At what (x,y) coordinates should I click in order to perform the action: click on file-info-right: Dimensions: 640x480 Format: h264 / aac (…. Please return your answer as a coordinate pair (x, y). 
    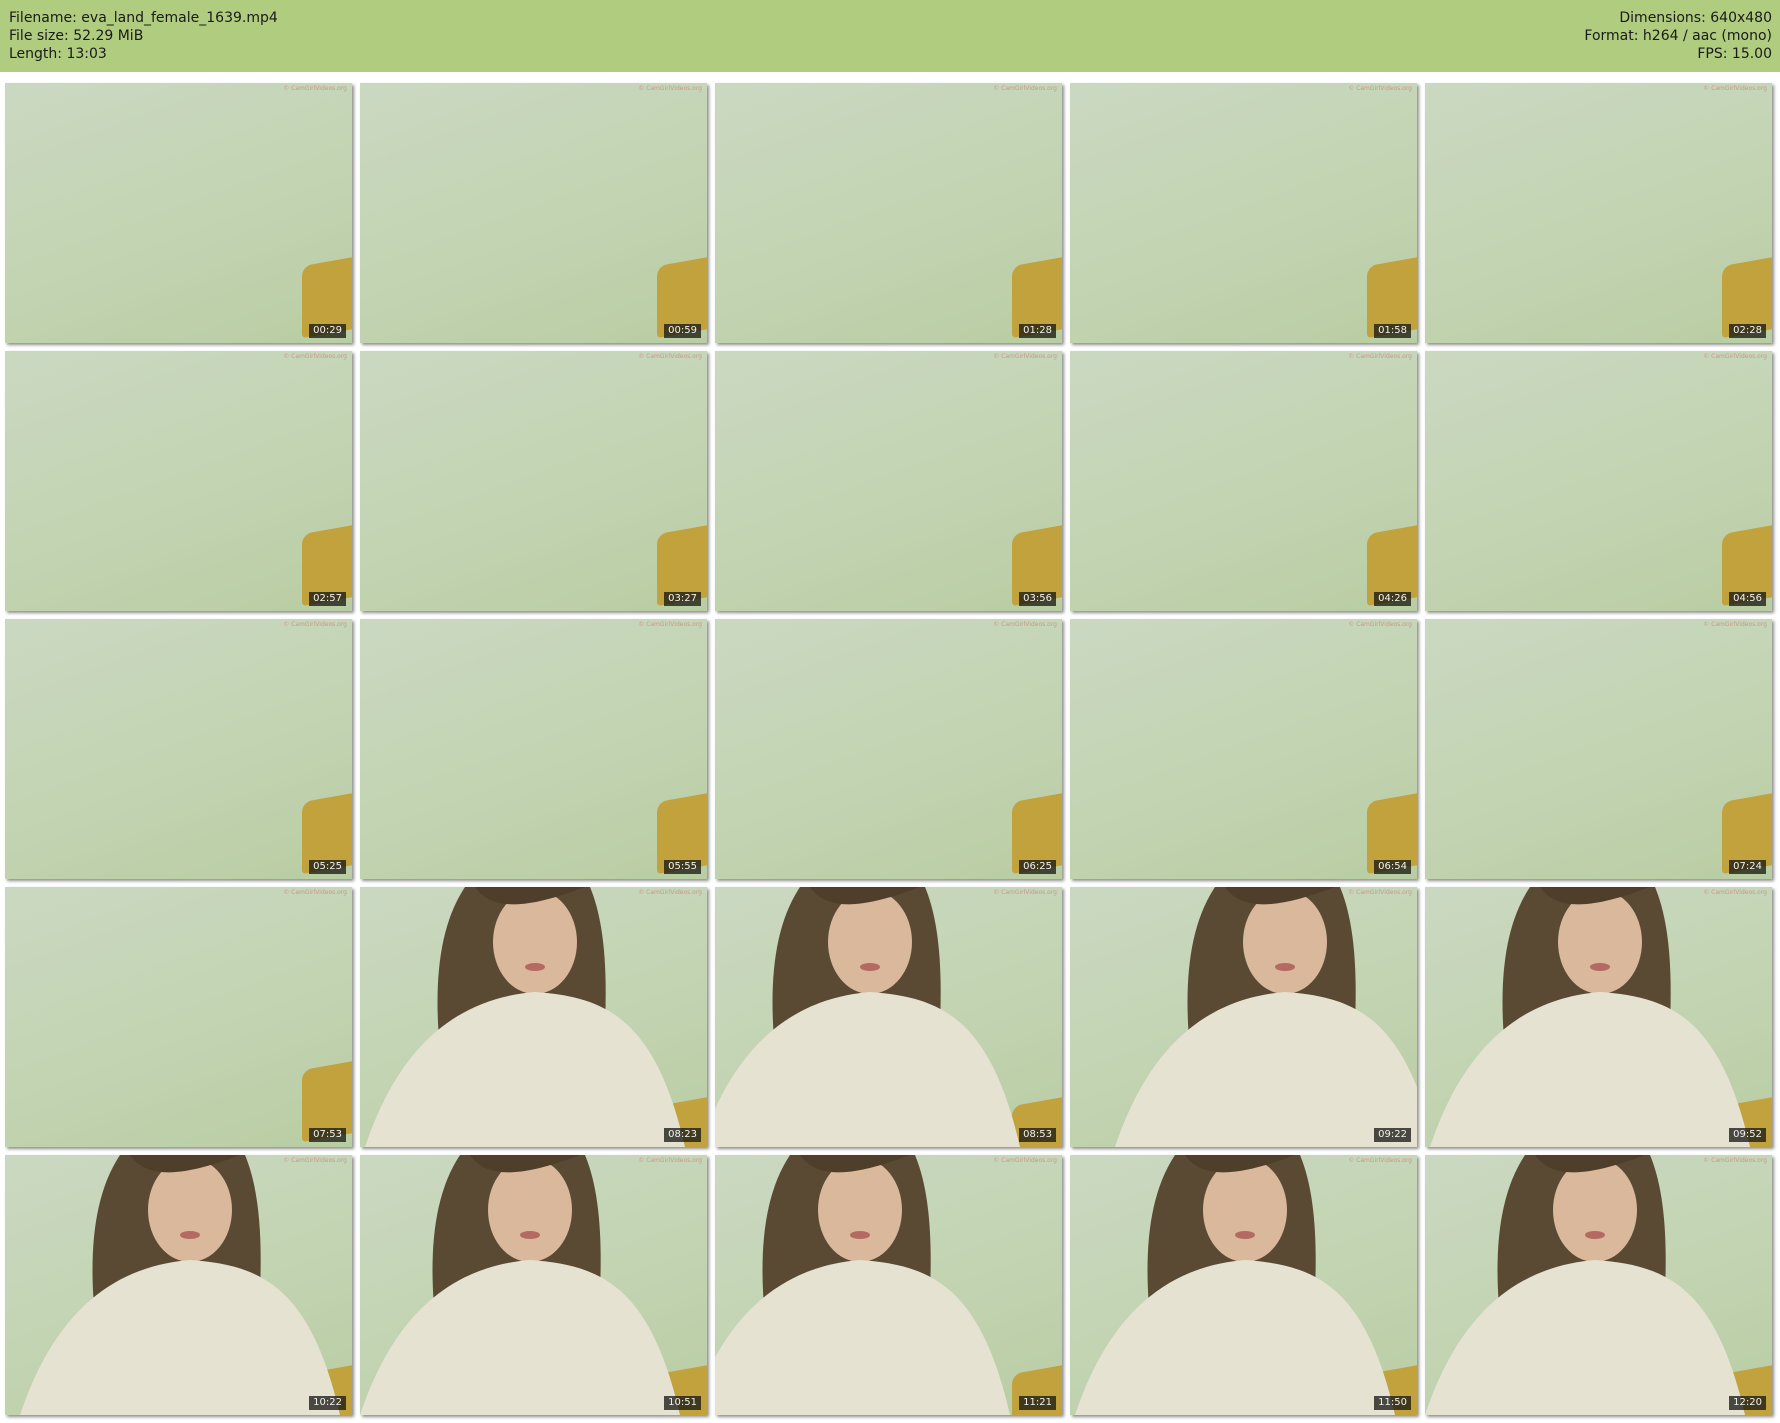
    Looking at the image, I should click on (1678, 36).